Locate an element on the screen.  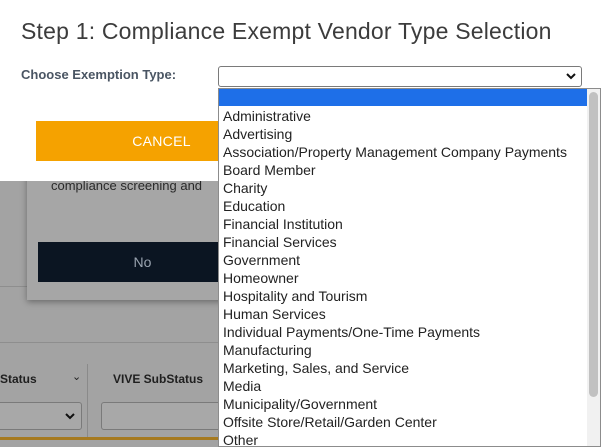
dropdown-option: Education is located at coordinates (403, 206).